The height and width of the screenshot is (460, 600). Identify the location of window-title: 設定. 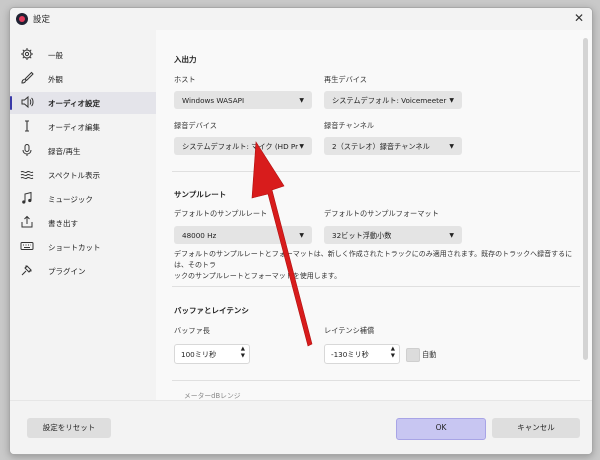
(42, 20).